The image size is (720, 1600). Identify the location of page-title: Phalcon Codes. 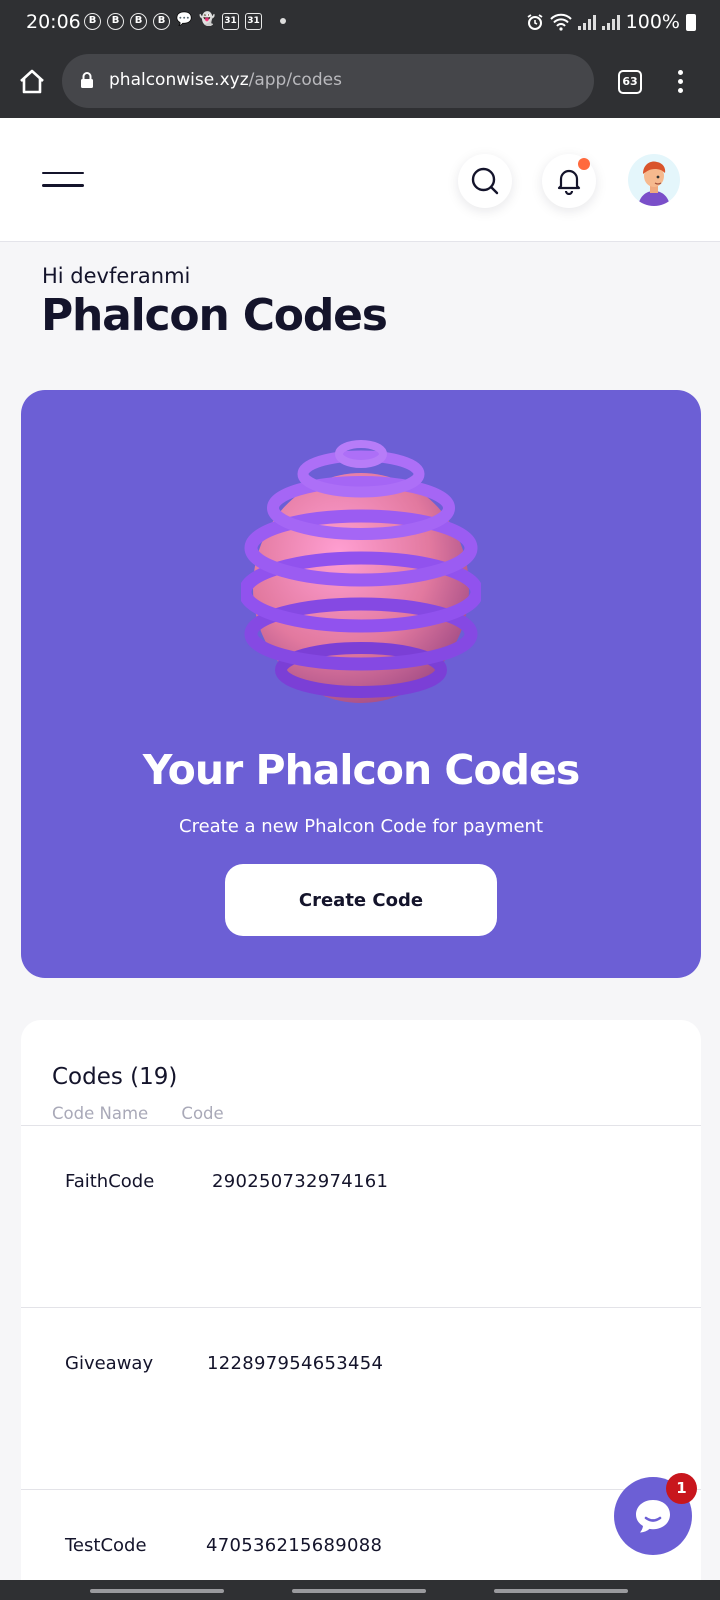
(214, 315).